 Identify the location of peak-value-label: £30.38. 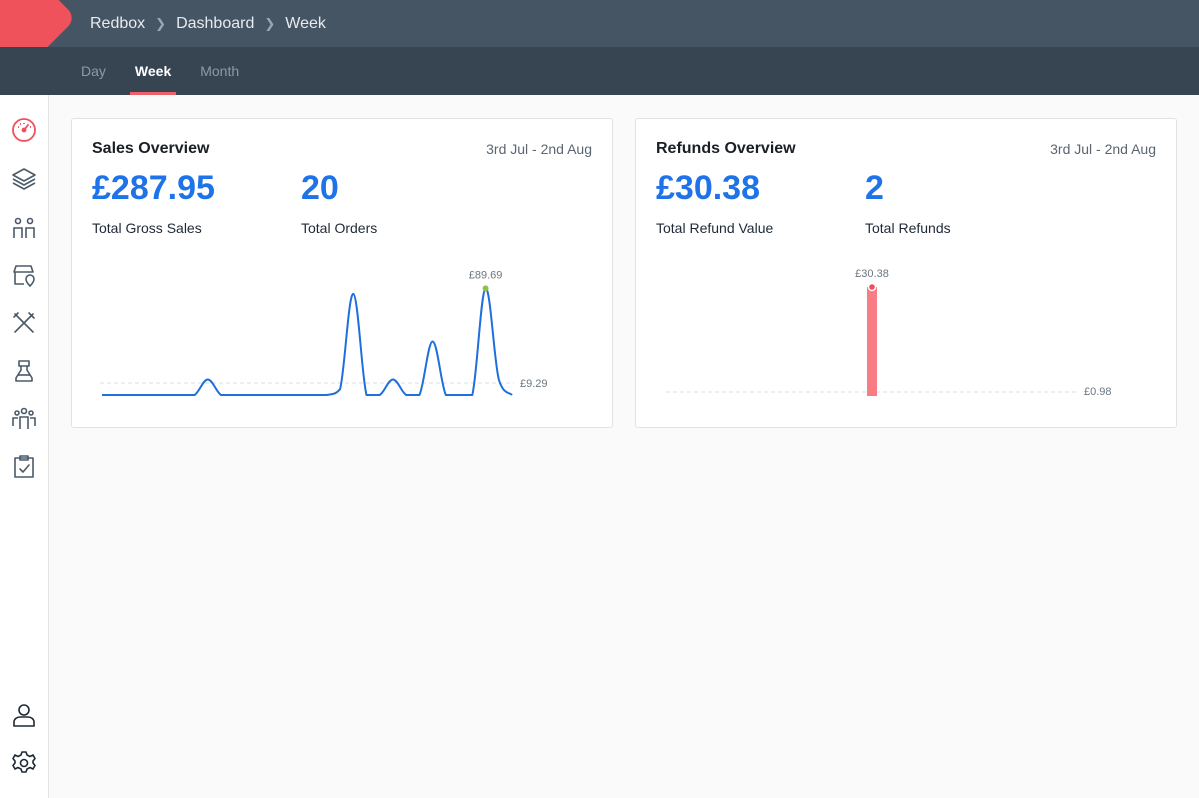
(872, 274).